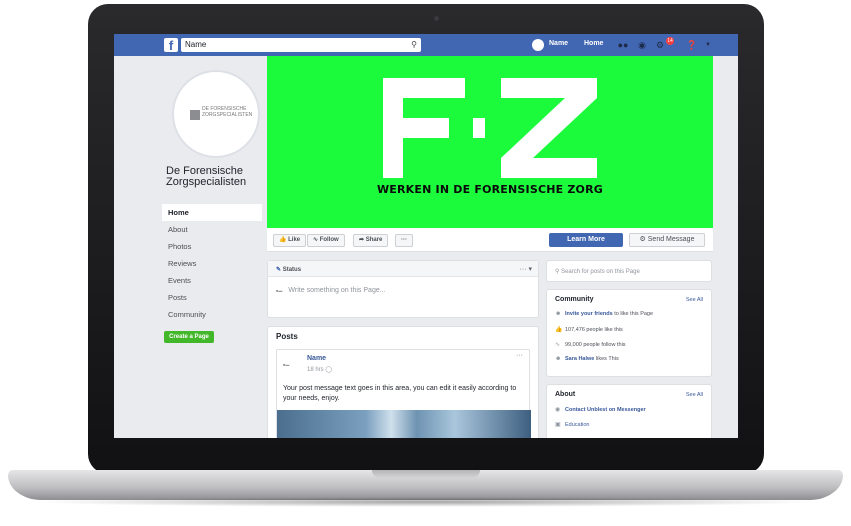 Image resolution: width=851 pixels, height=526 pixels. What do you see at coordinates (403, 269) in the screenshot?
I see `status-tab: ✎ Status` at bounding box center [403, 269].